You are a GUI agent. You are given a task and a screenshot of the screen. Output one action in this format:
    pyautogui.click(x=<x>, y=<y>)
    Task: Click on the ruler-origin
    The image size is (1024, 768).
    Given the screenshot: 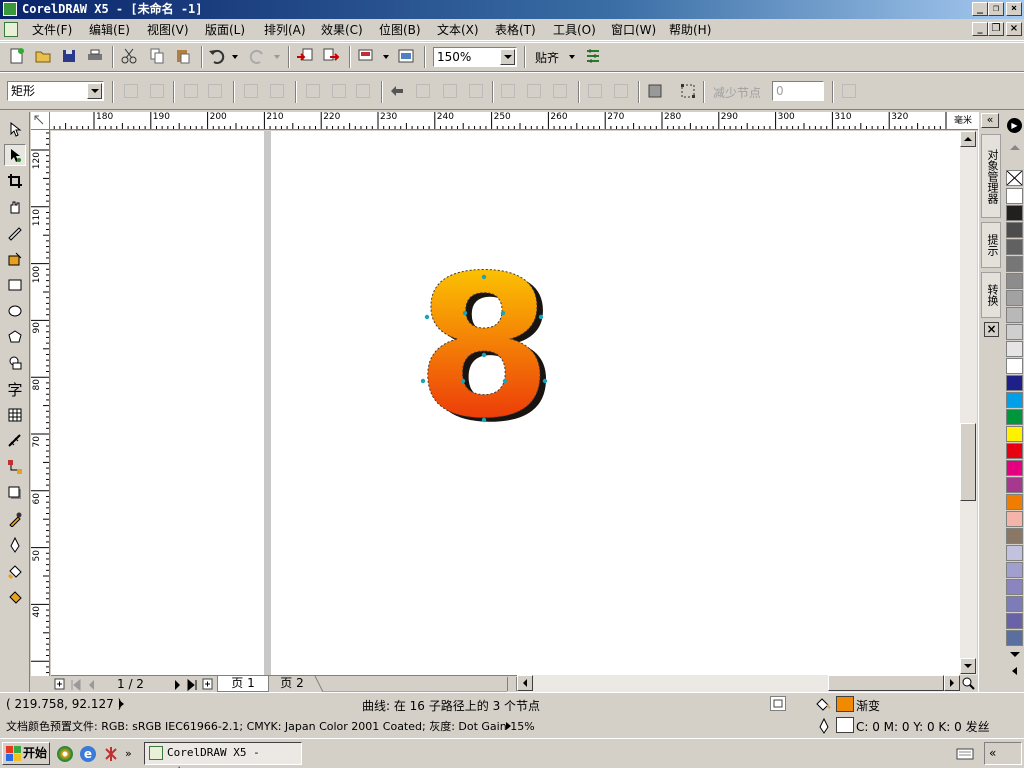 What is the action you would take?
    pyautogui.click(x=40, y=121)
    